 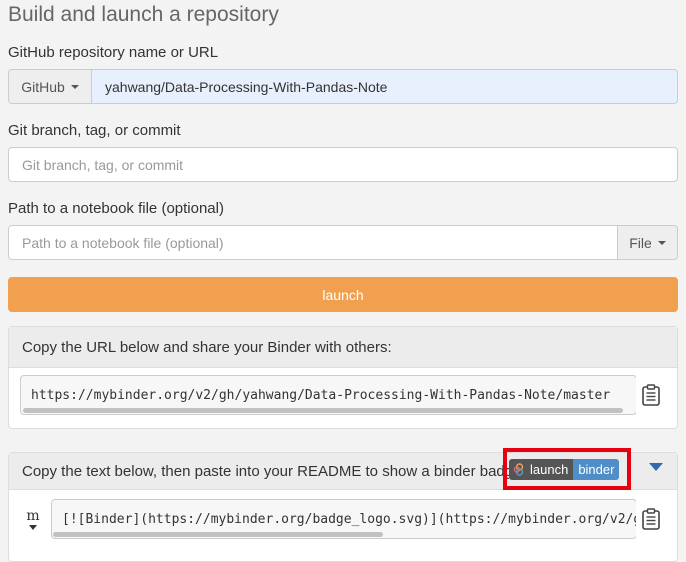 I want to click on badge-left: launch, so click(x=541, y=469).